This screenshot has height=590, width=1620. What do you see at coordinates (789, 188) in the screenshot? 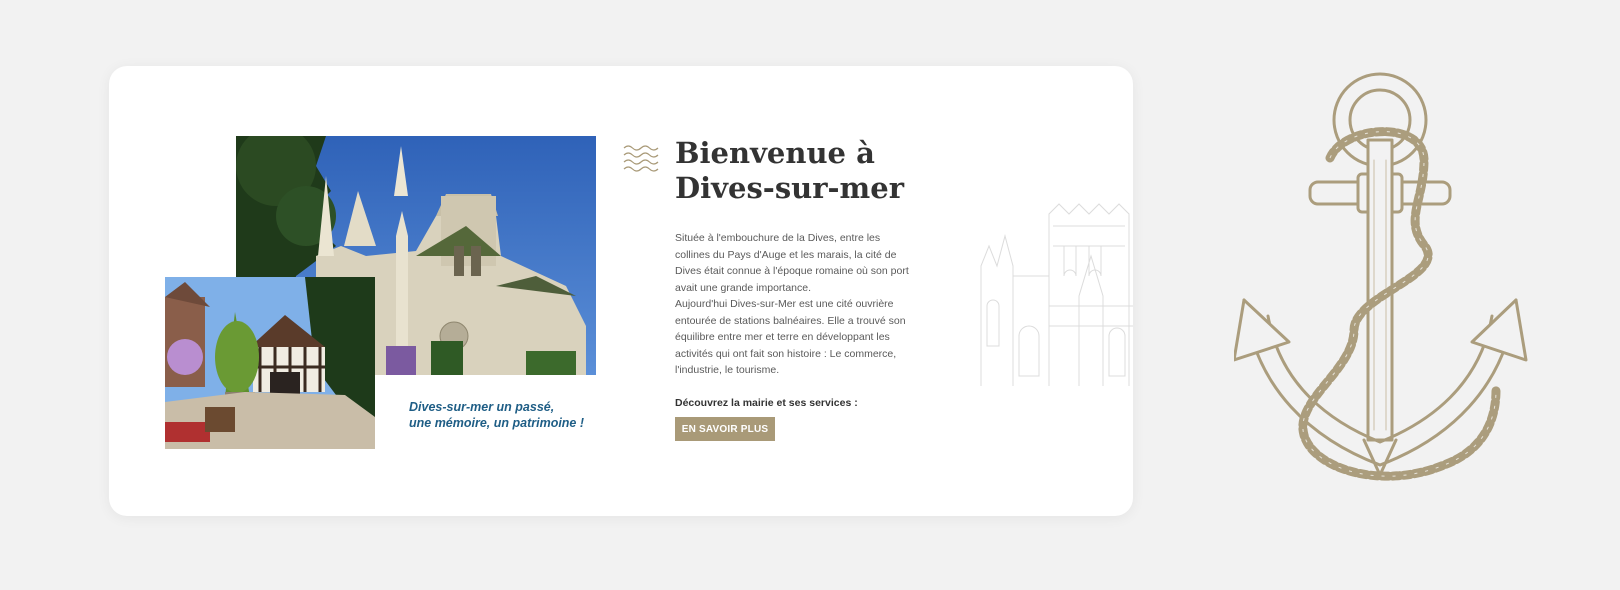
I see `title-line-2: Dives-sur-mer` at bounding box center [789, 188].